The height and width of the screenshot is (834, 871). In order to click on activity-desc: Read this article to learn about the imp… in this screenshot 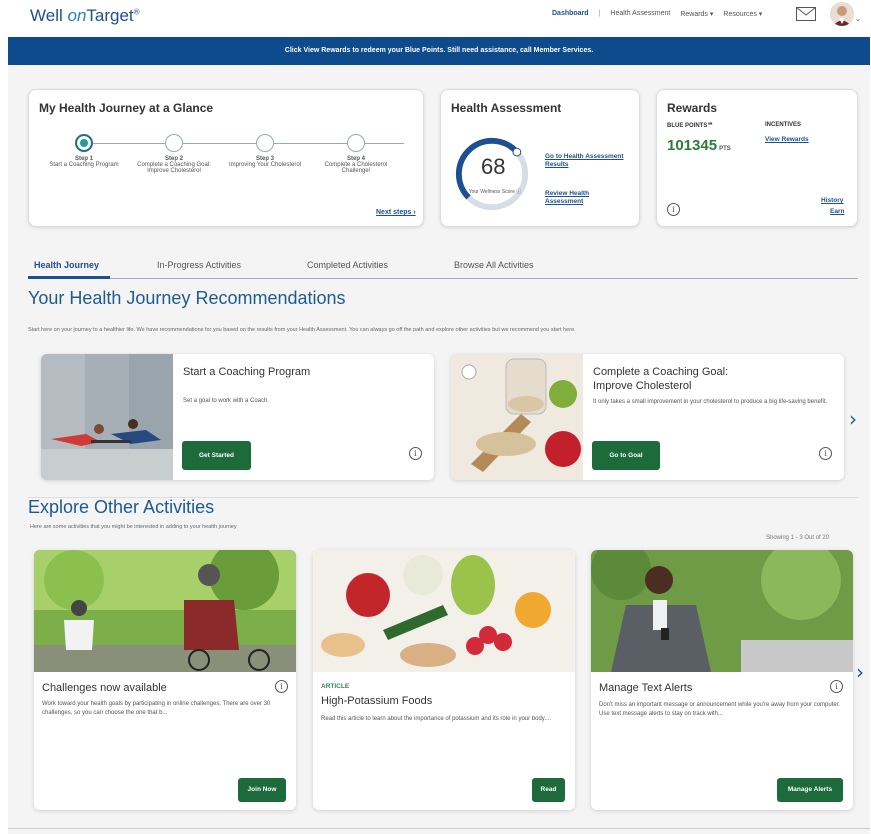, I will do `click(436, 719)`.